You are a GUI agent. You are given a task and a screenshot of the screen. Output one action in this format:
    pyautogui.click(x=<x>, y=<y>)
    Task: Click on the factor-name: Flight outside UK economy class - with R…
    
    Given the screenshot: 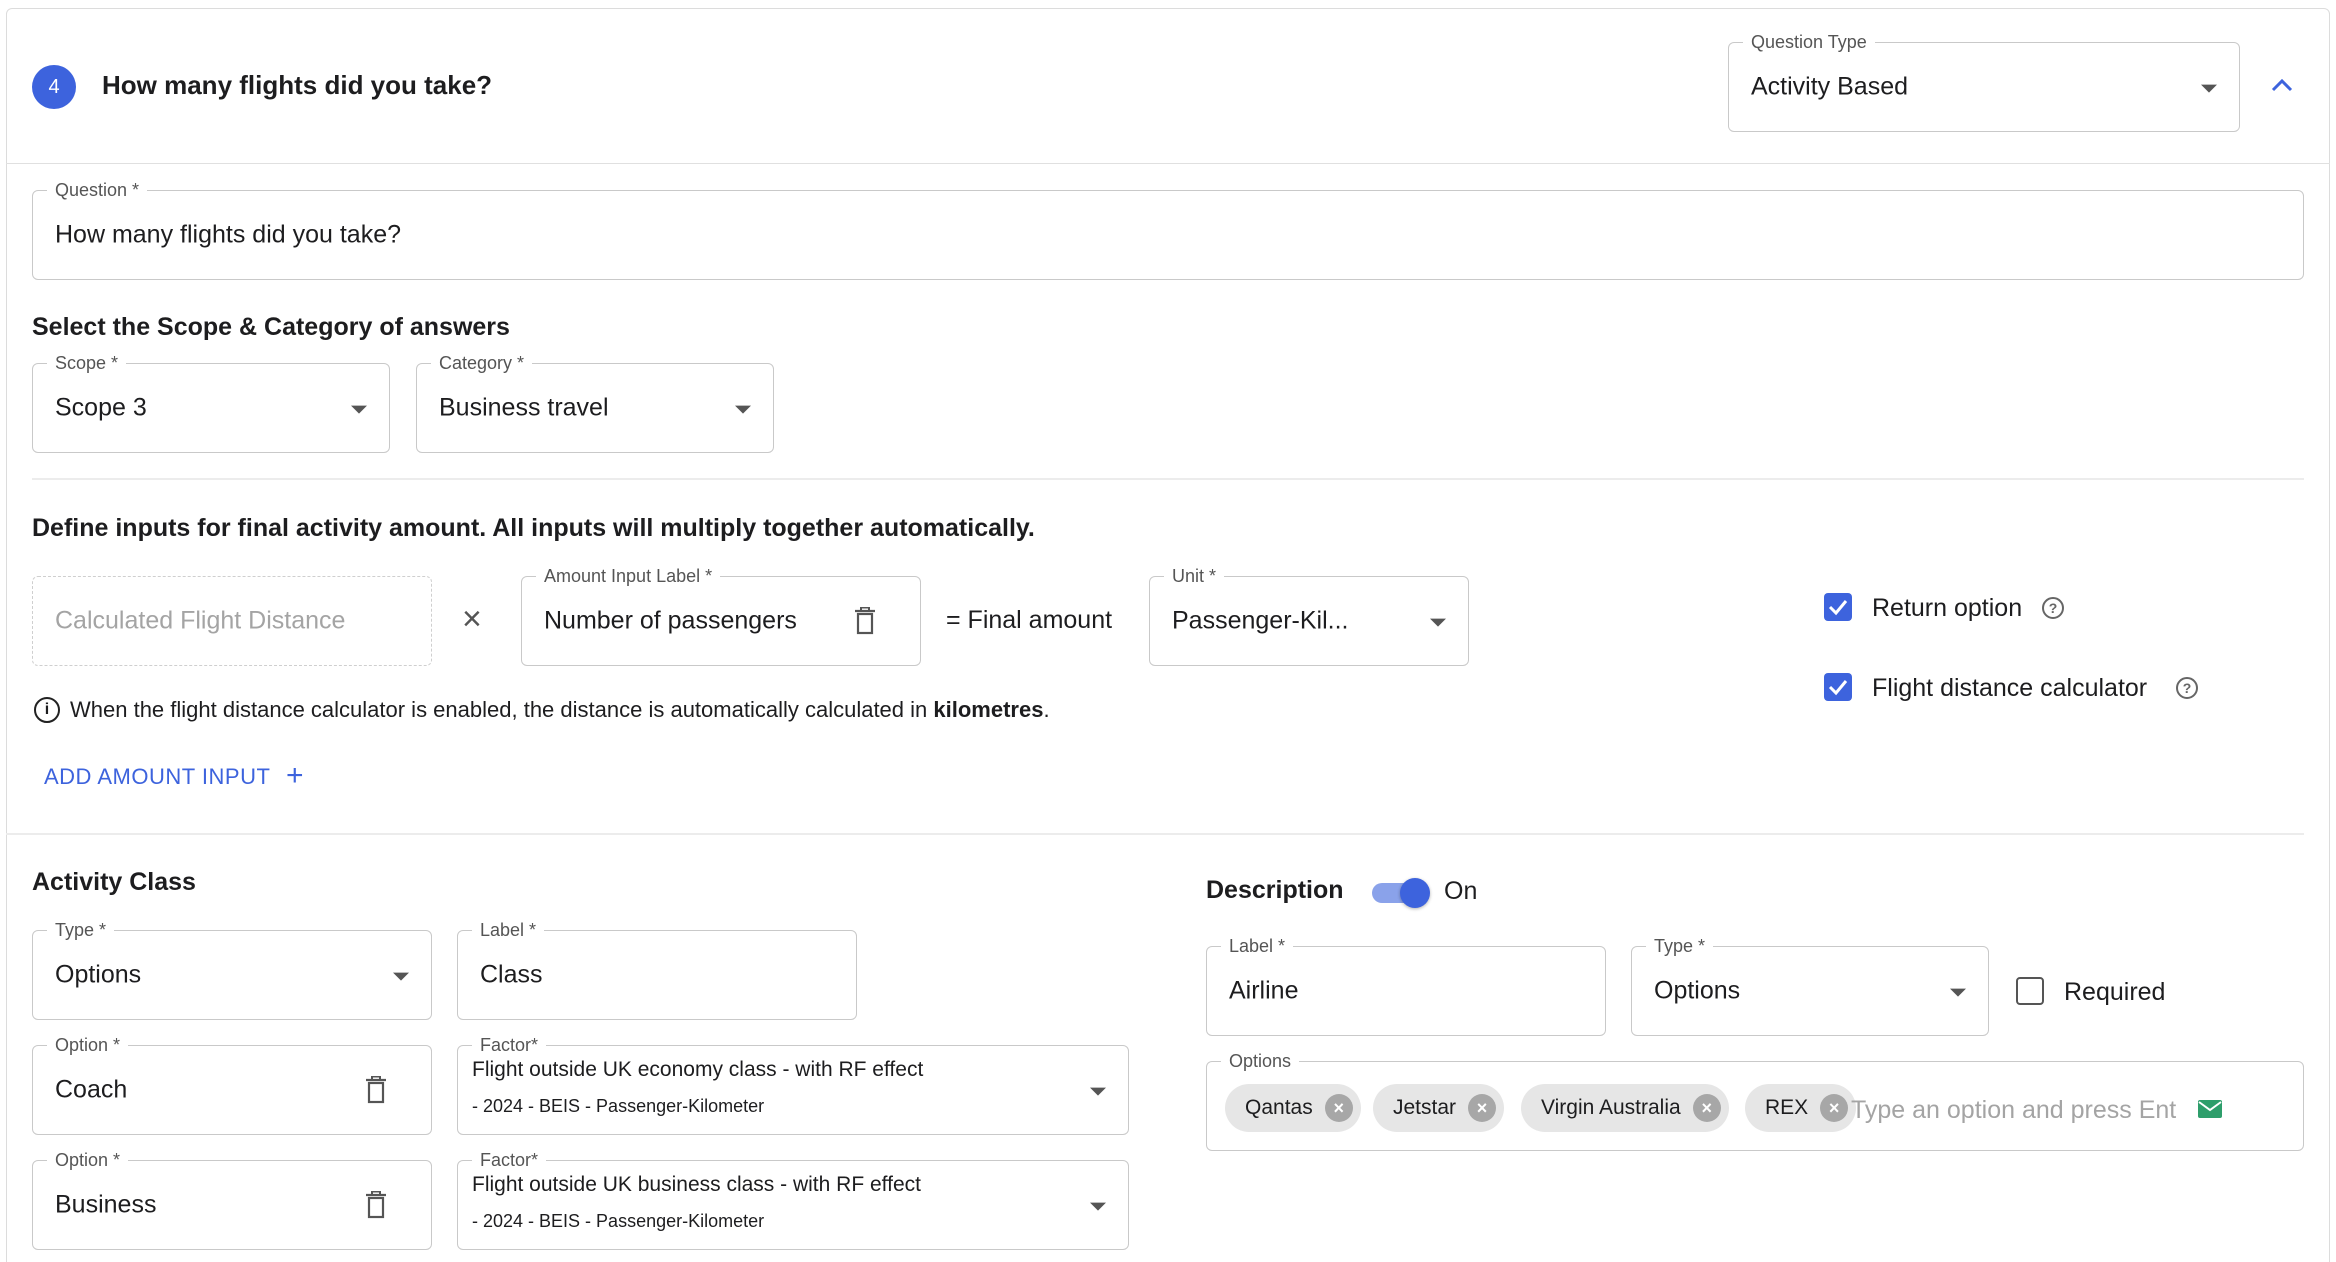 What is the action you would take?
    pyautogui.click(x=698, y=1069)
    